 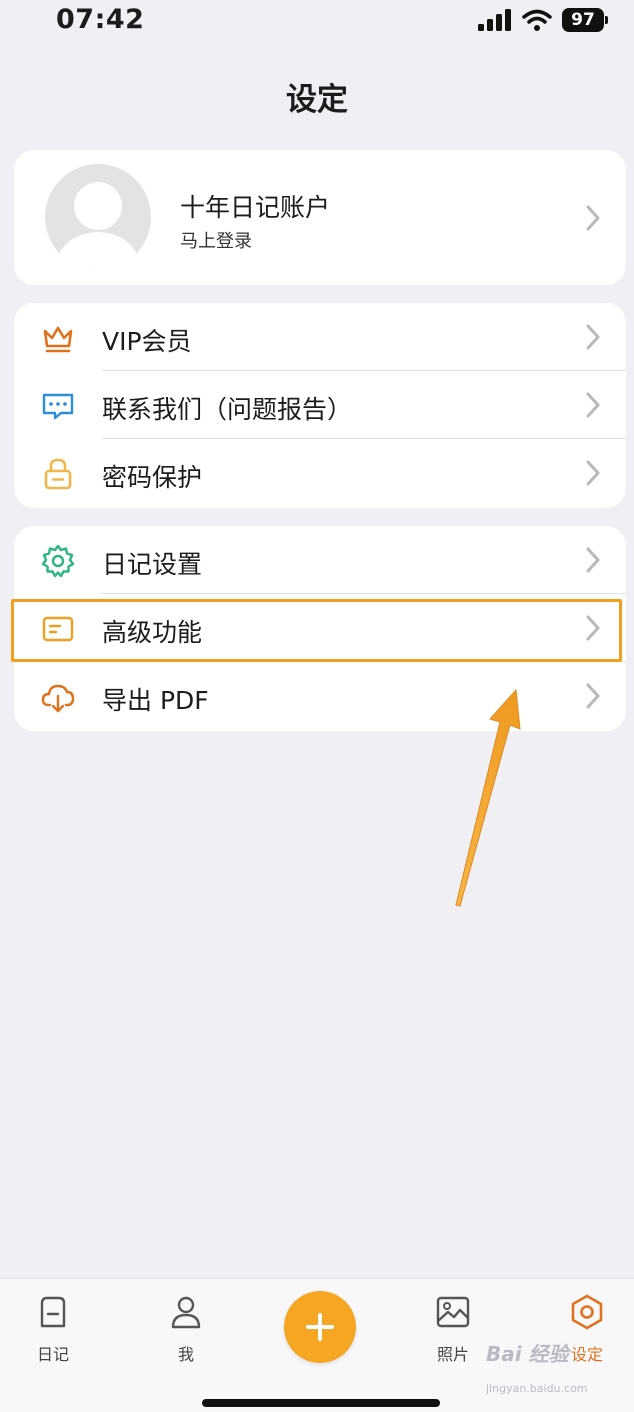 What do you see at coordinates (58, 698) in the screenshot?
I see `cloud-download-icon` at bounding box center [58, 698].